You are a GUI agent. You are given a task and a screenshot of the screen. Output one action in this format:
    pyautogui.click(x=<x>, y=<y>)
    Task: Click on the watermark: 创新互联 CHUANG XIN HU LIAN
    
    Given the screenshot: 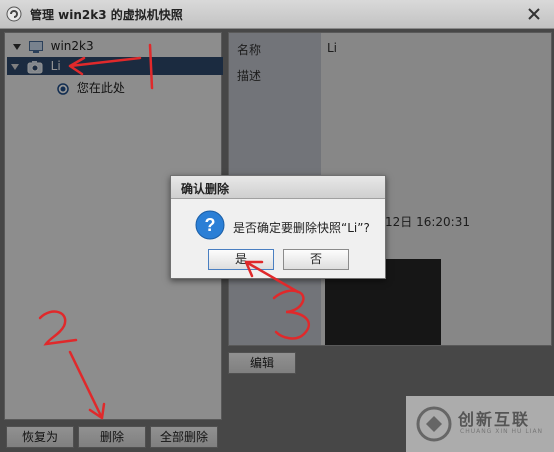 What is the action you would take?
    pyautogui.click(x=480, y=424)
    